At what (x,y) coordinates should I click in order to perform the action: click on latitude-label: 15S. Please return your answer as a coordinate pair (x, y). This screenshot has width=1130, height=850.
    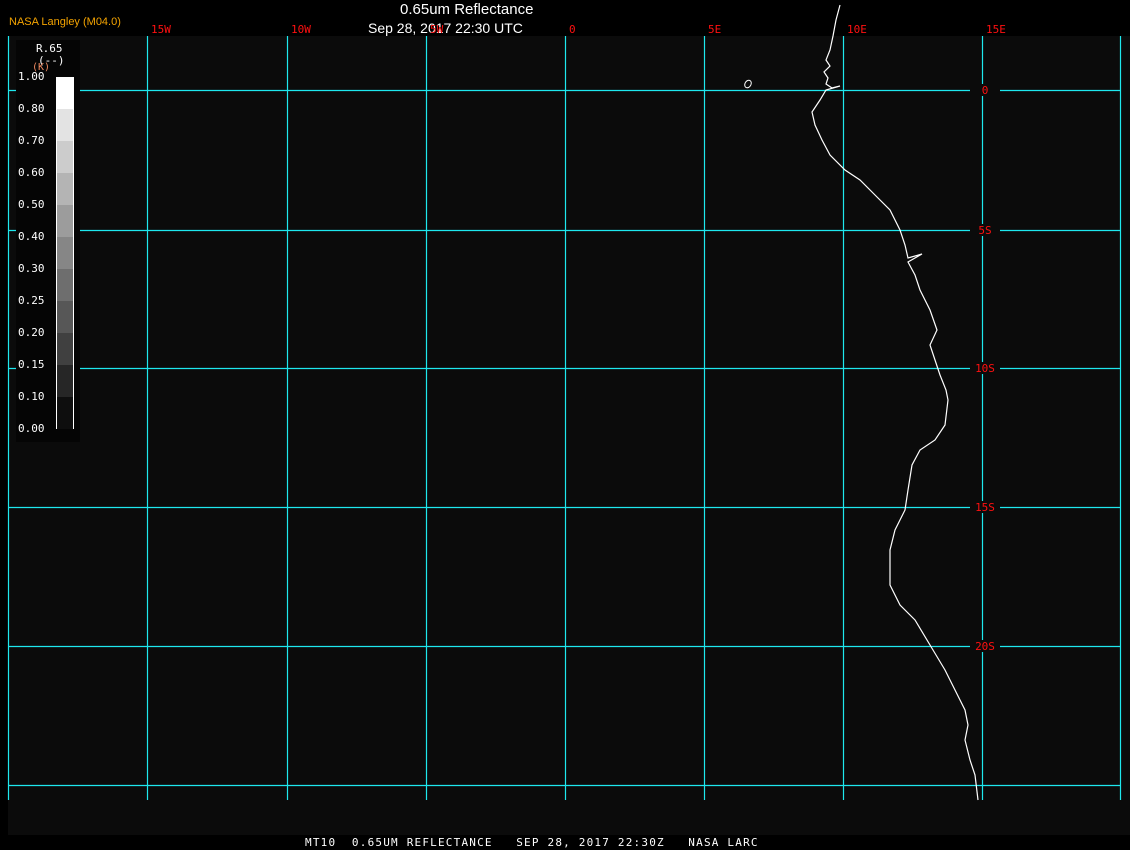
    Looking at the image, I should click on (985, 507).